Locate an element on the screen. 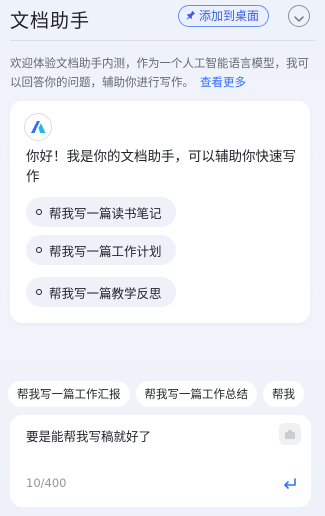  chevron-down-icon is located at coordinates (299, 16).